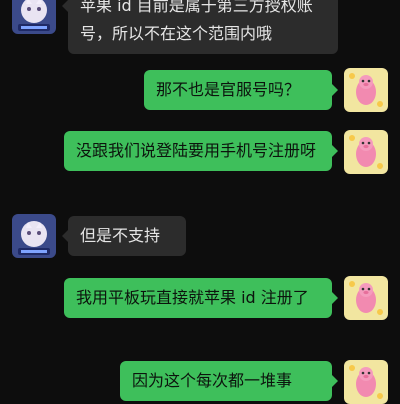 This screenshot has height=404, width=400. Describe the element at coordinates (241, 90) in the screenshot. I see `outgoing-message-bubble: 那不也是官服号吗？` at that location.